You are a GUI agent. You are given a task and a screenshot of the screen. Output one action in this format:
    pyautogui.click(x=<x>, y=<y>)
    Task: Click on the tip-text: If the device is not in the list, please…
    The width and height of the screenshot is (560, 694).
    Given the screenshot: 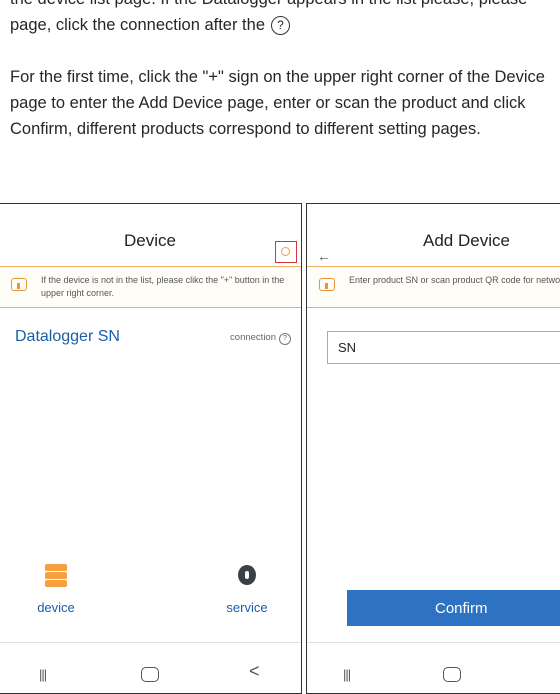 What is the action you would take?
    pyautogui.click(x=163, y=286)
    